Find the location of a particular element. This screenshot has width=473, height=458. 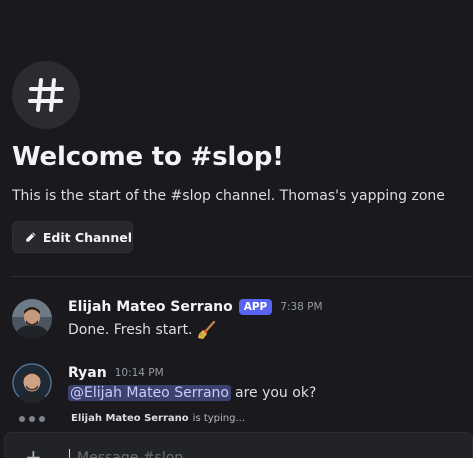

message-content: @Elijah Mateo Serrano are you ok? is located at coordinates (192, 393).